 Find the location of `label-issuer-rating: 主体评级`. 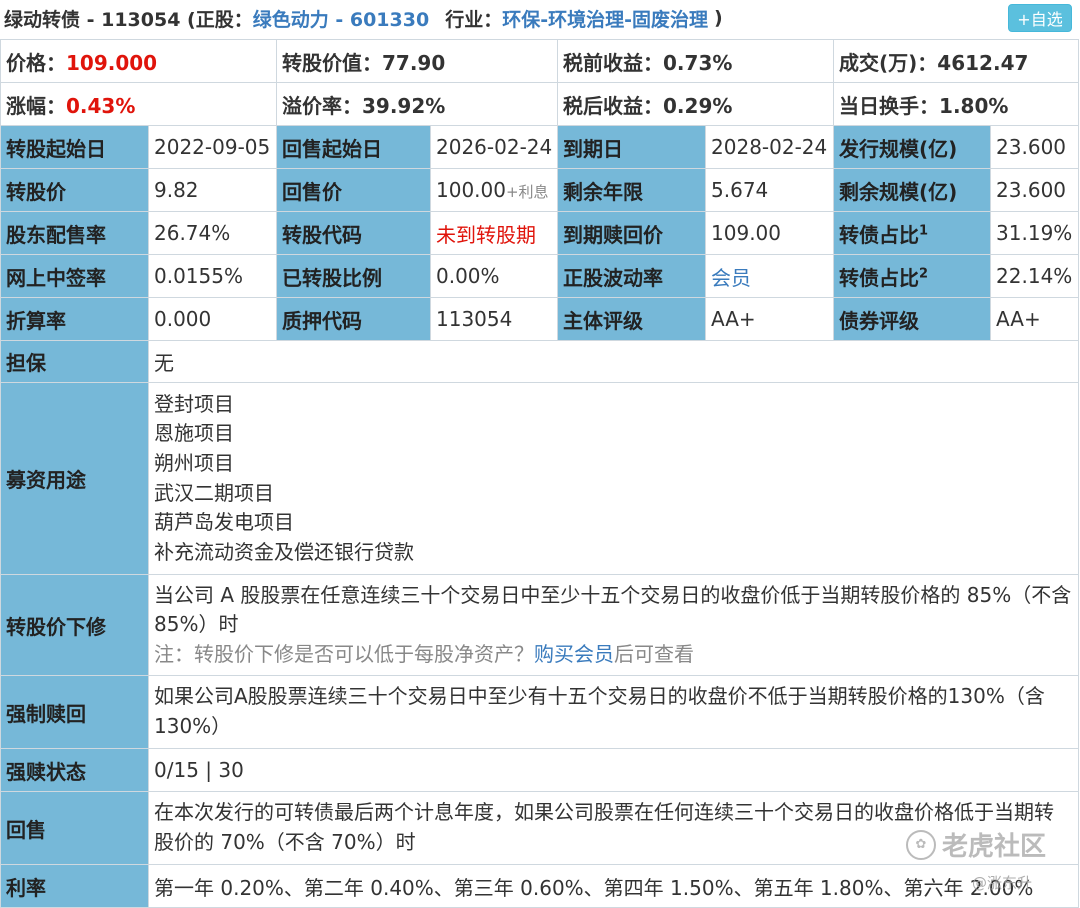

label-issuer-rating: 主体评级 is located at coordinates (632, 319).